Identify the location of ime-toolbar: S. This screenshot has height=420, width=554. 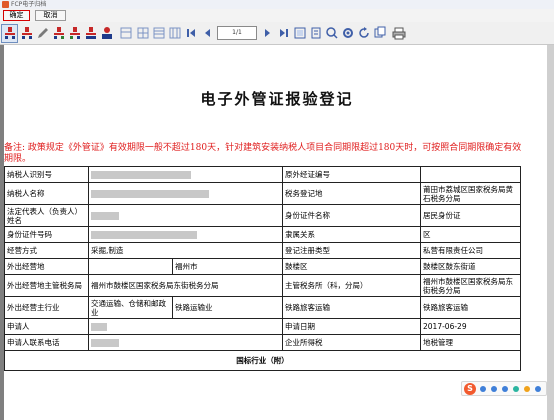
(504, 388).